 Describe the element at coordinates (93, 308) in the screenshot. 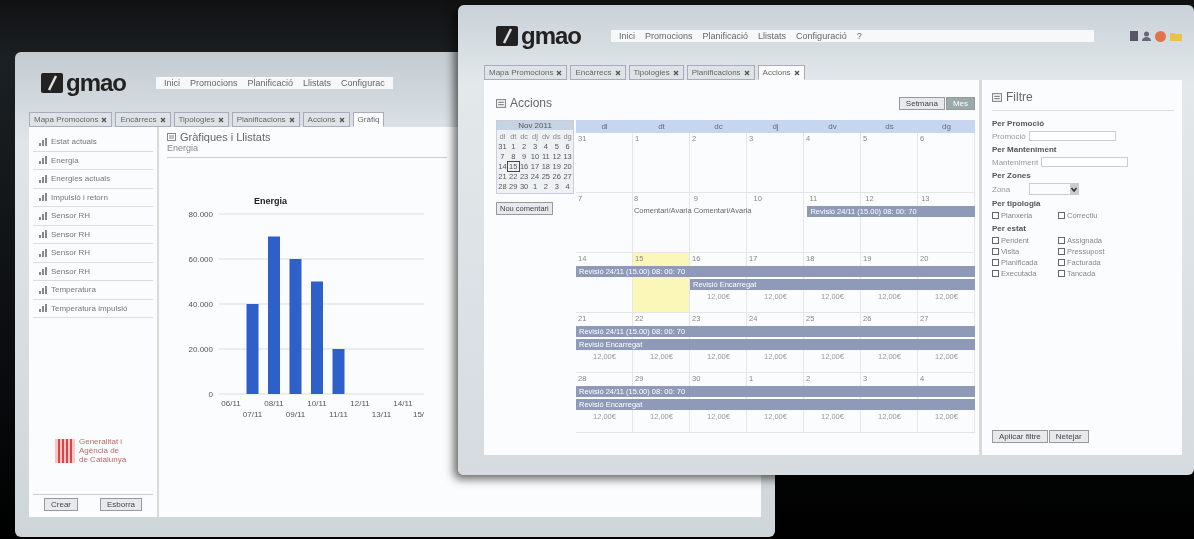

I see `sidebar-item: Temperatura impulsió` at that location.